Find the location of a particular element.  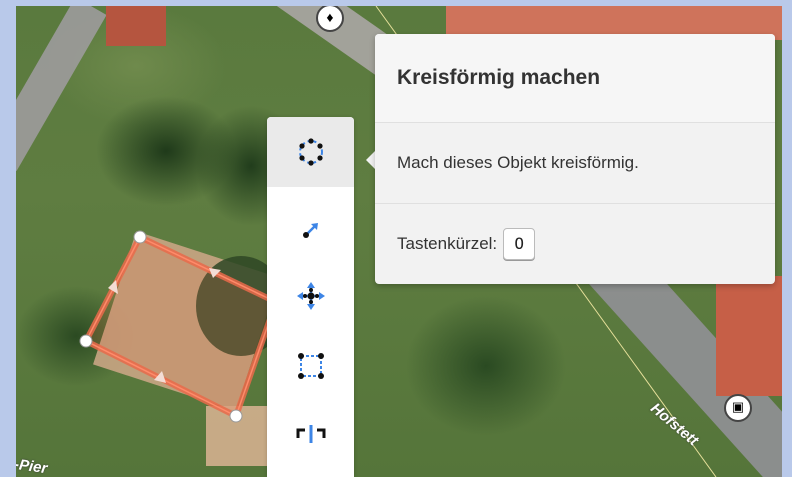

extract-button is located at coordinates (310, 230).